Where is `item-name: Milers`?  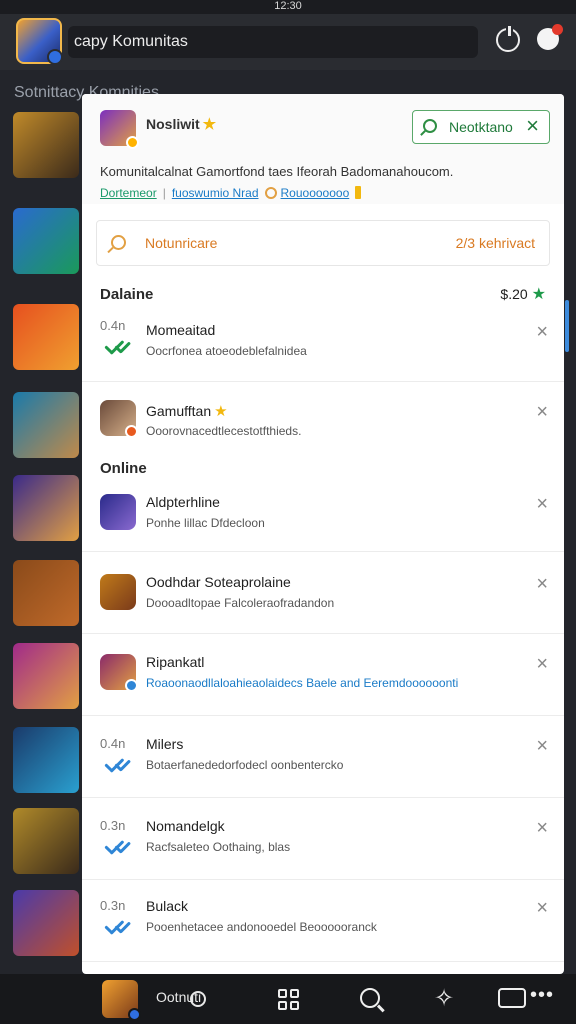
item-name: Milers is located at coordinates (165, 744).